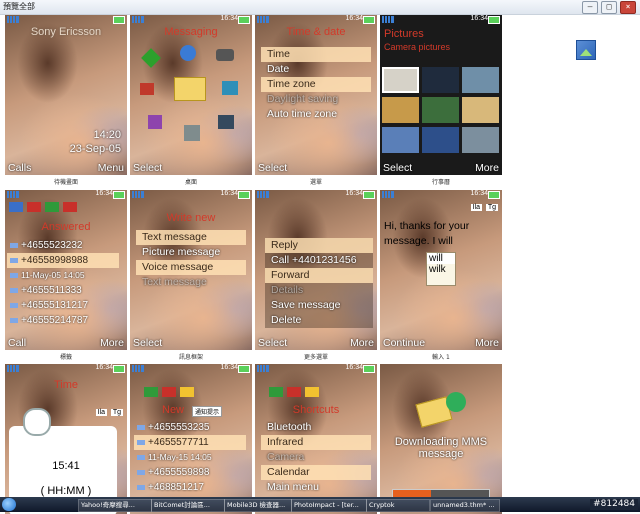 This screenshot has width=640, height=514. What do you see at coordinates (404, 343) in the screenshot?
I see `softkey-left: Continue` at bounding box center [404, 343].